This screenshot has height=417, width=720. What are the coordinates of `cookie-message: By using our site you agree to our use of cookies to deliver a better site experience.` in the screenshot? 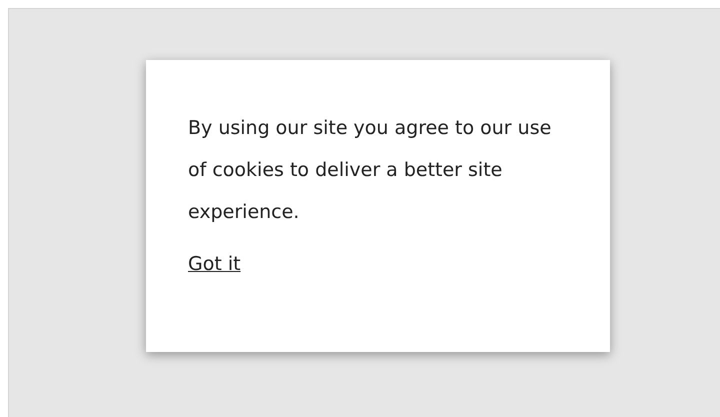 It's located at (370, 170).